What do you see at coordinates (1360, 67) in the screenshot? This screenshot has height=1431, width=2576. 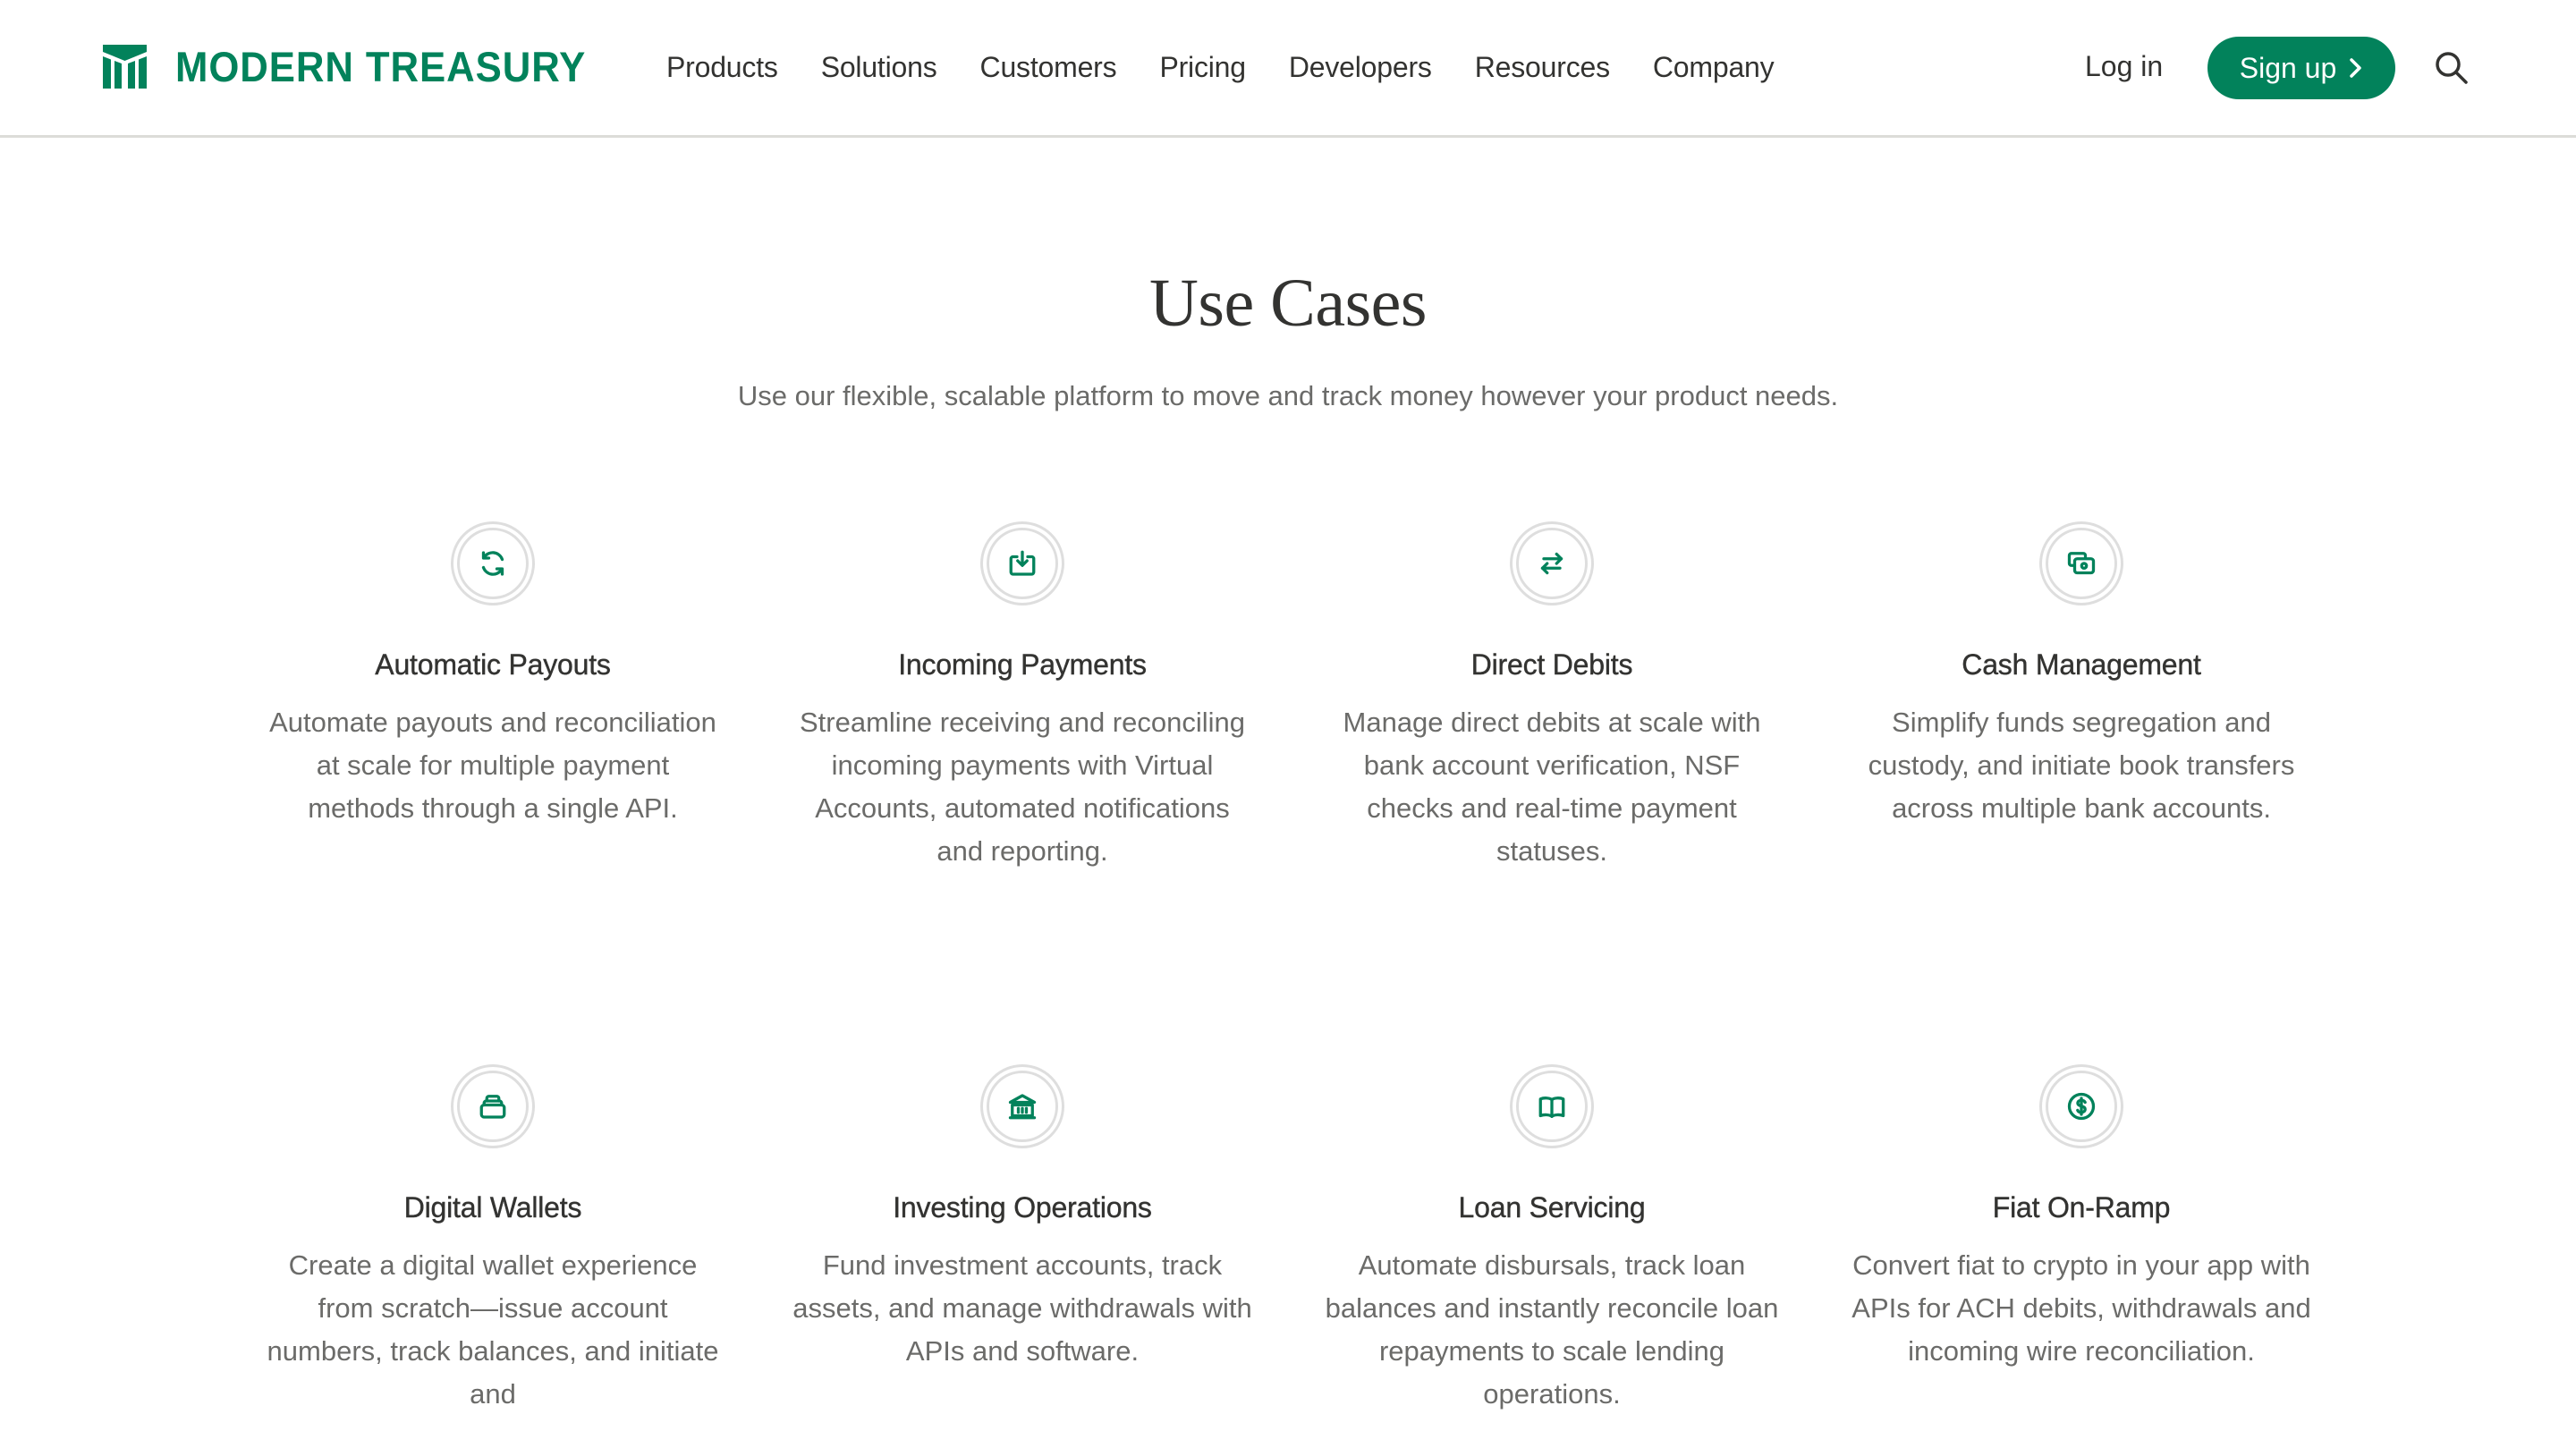 I see `nav-item-developers: Developers` at bounding box center [1360, 67].